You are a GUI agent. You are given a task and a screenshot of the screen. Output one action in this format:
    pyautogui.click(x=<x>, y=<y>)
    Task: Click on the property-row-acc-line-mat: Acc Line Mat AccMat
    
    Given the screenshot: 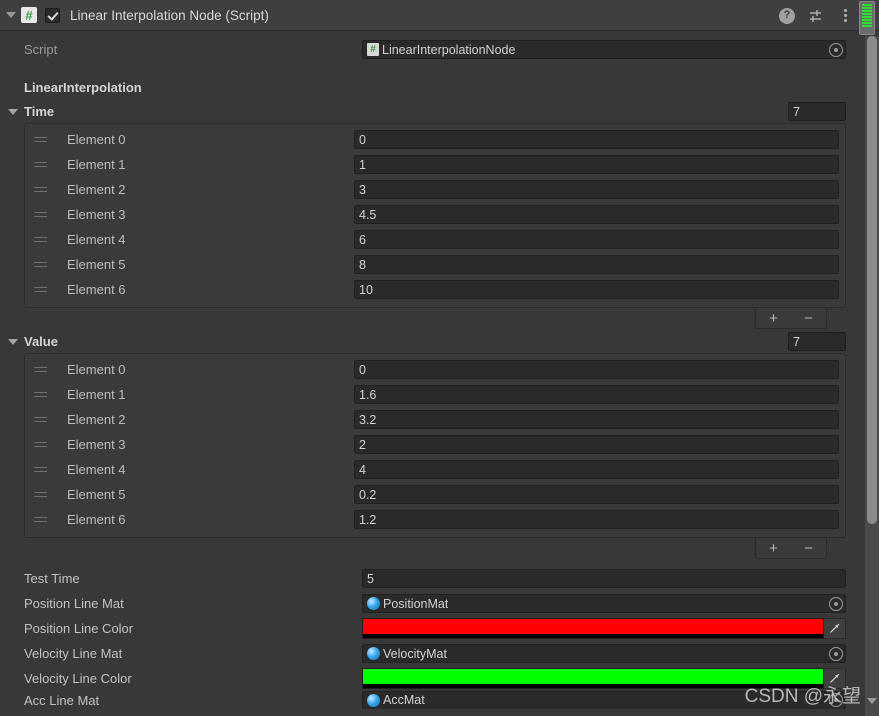 What is the action you would take?
    pyautogui.click(x=432, y=700)
    